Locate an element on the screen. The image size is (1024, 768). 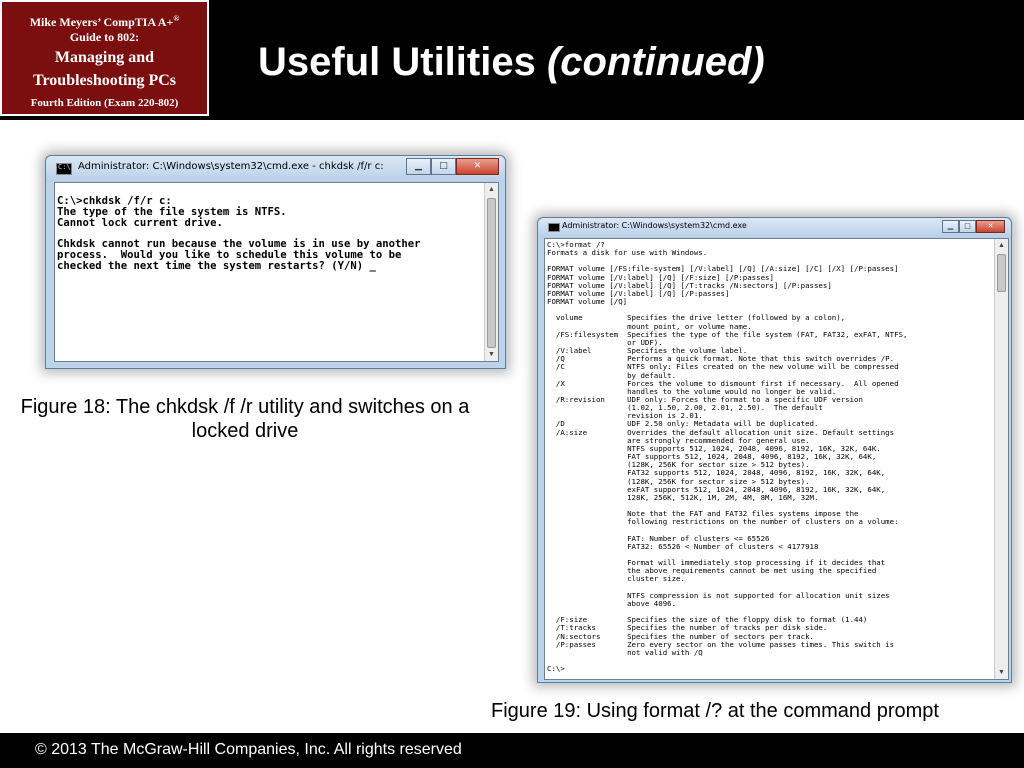
badge-title-line1: Managing and is located at coordinates (104, 57).